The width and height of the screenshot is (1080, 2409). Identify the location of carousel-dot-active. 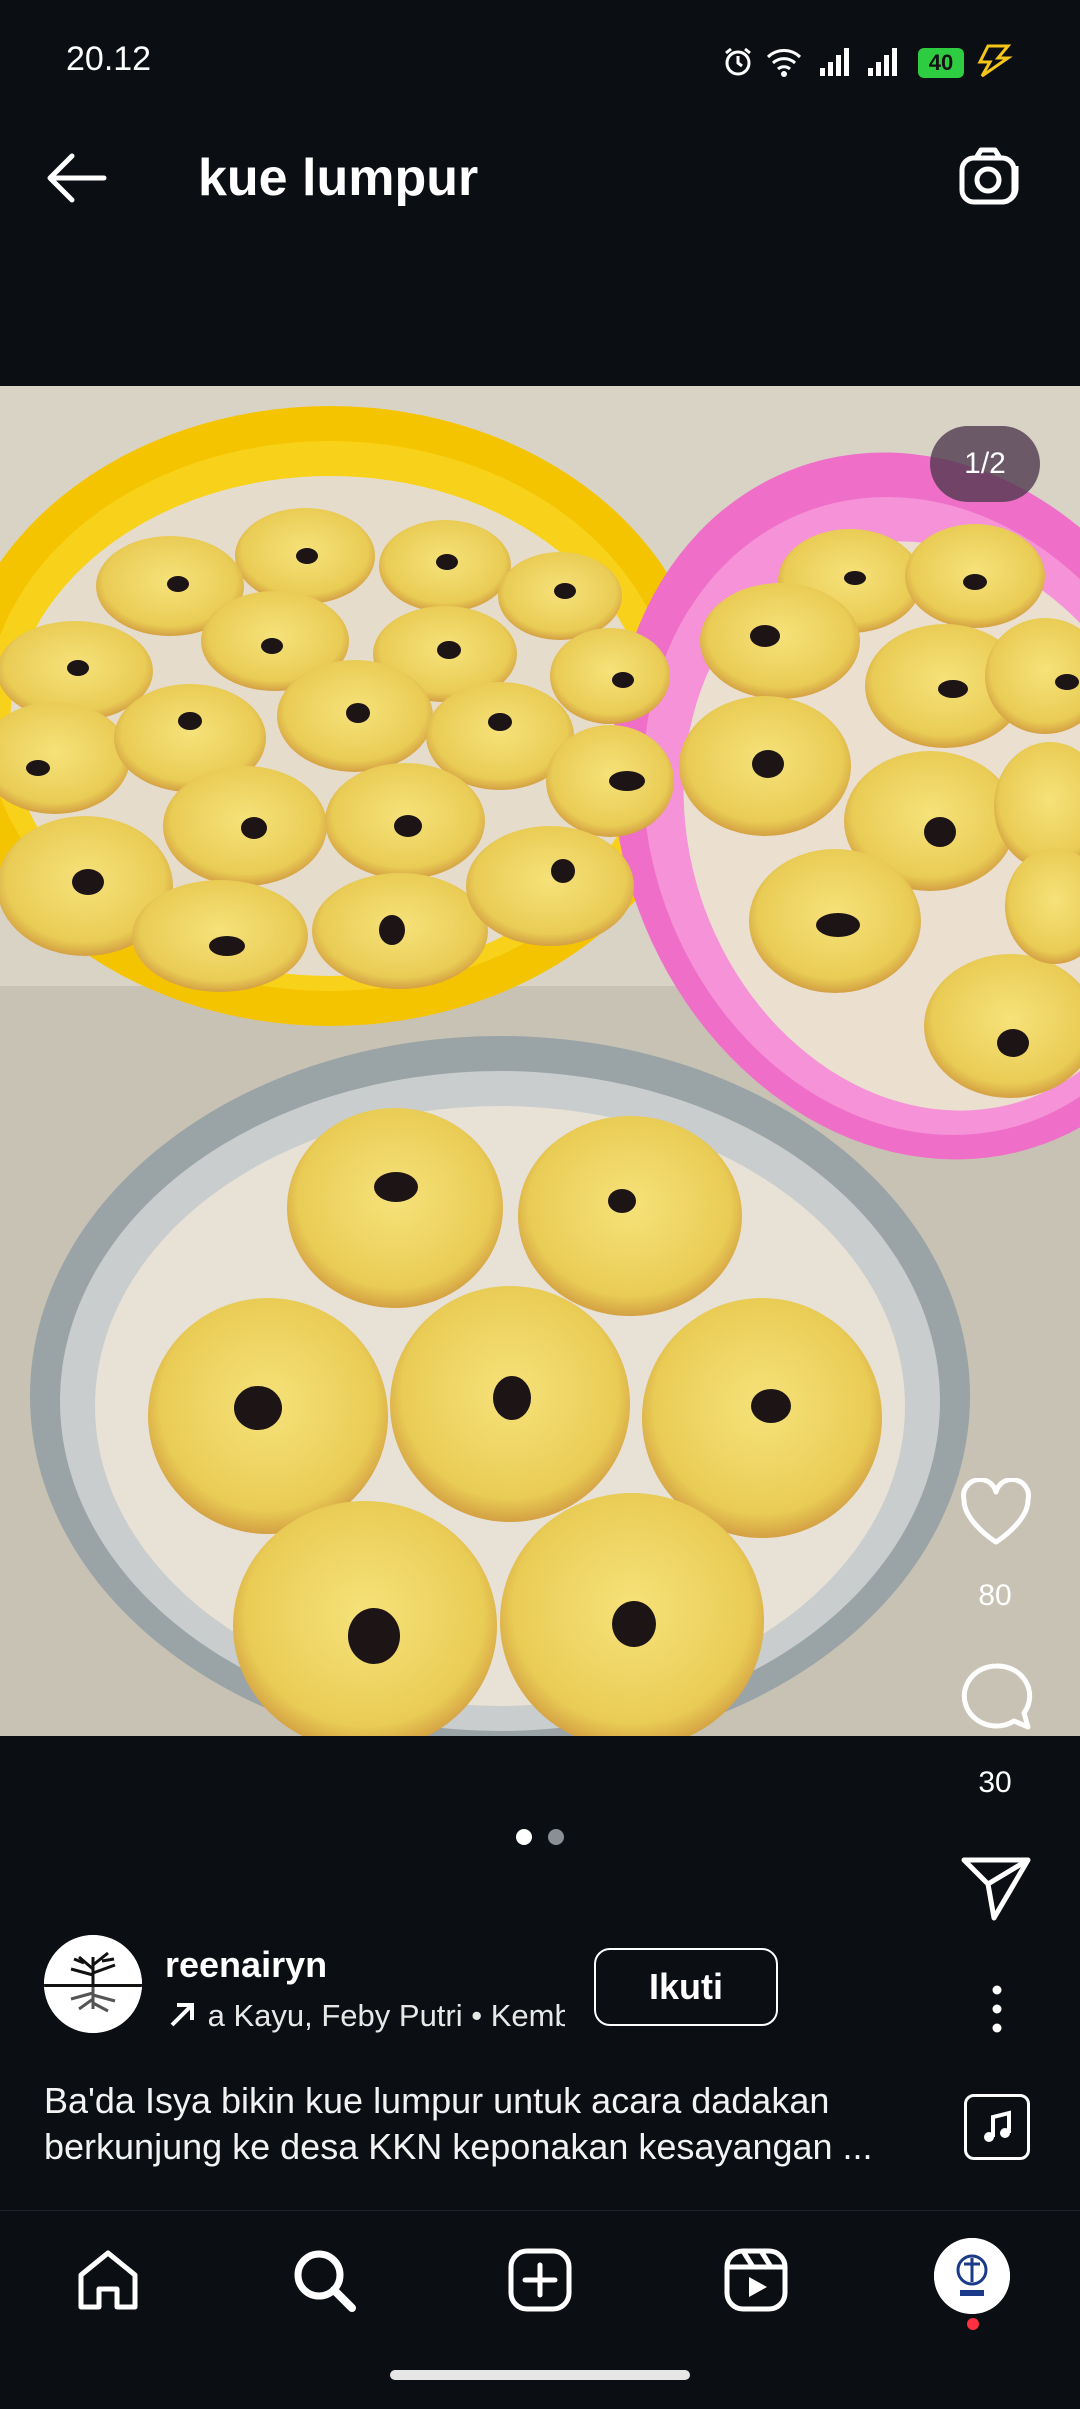
(524, 1837).